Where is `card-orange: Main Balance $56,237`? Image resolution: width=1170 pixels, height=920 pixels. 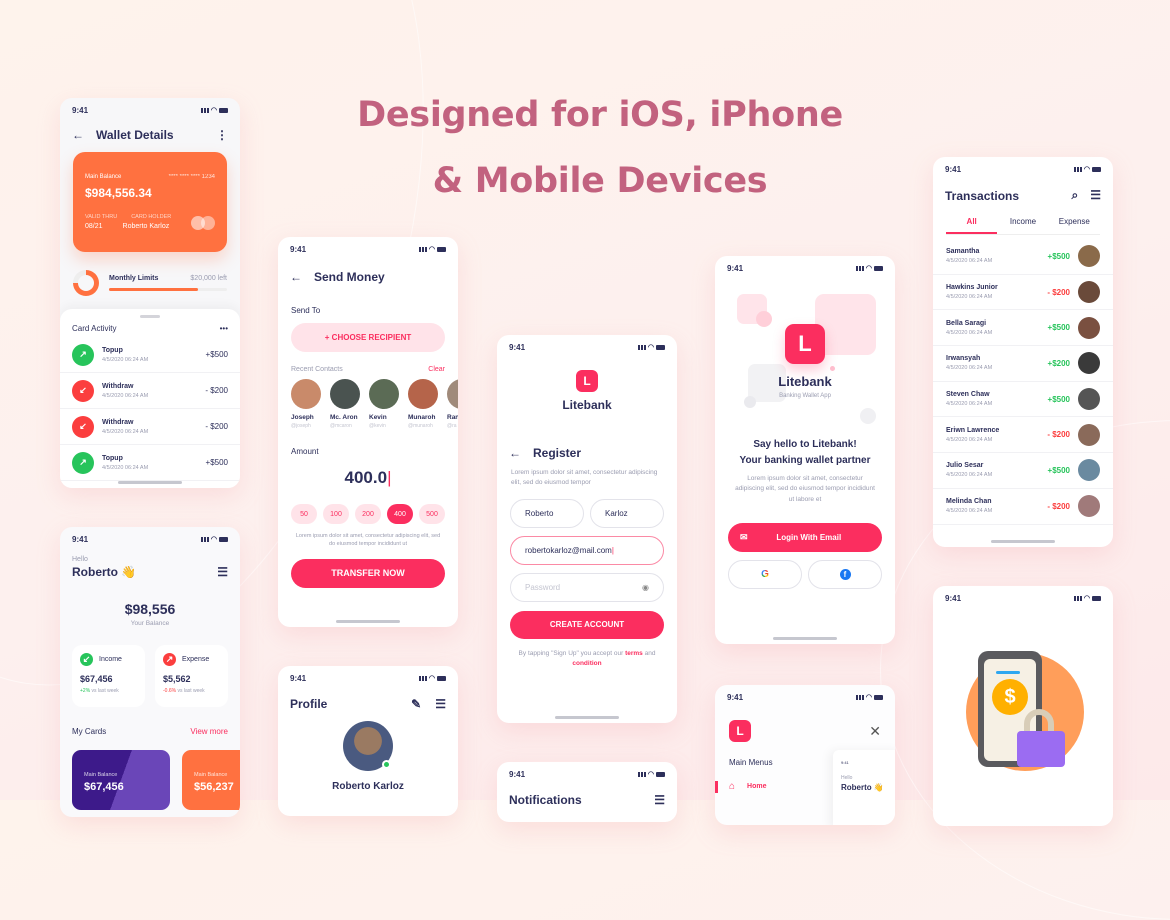
card-orange: Main Balance $56,237 is located at coordinates (211, 780).